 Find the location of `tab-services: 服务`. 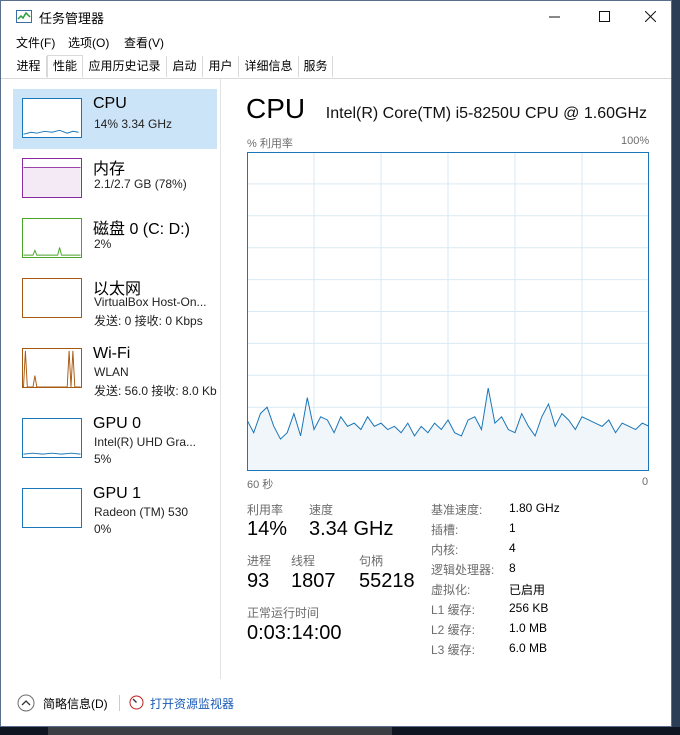

tab-services: 服务 is located at coordinates (316, 66).